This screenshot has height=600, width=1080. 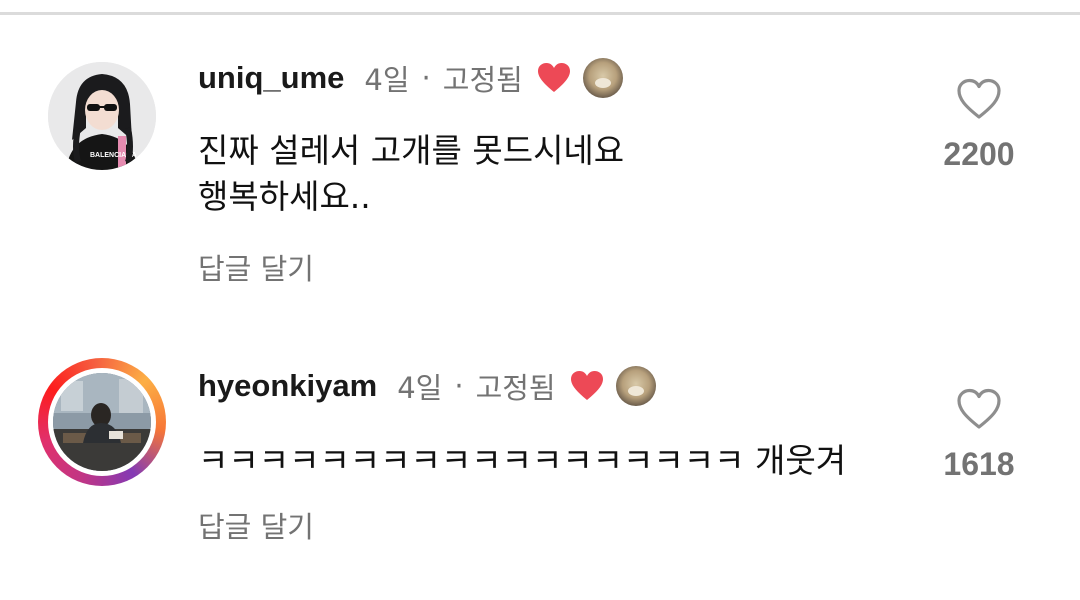 What do you see at coordinates (979, 435) in the screenshot?
I see `like-button: 1618` at bounding box center [979, 435].